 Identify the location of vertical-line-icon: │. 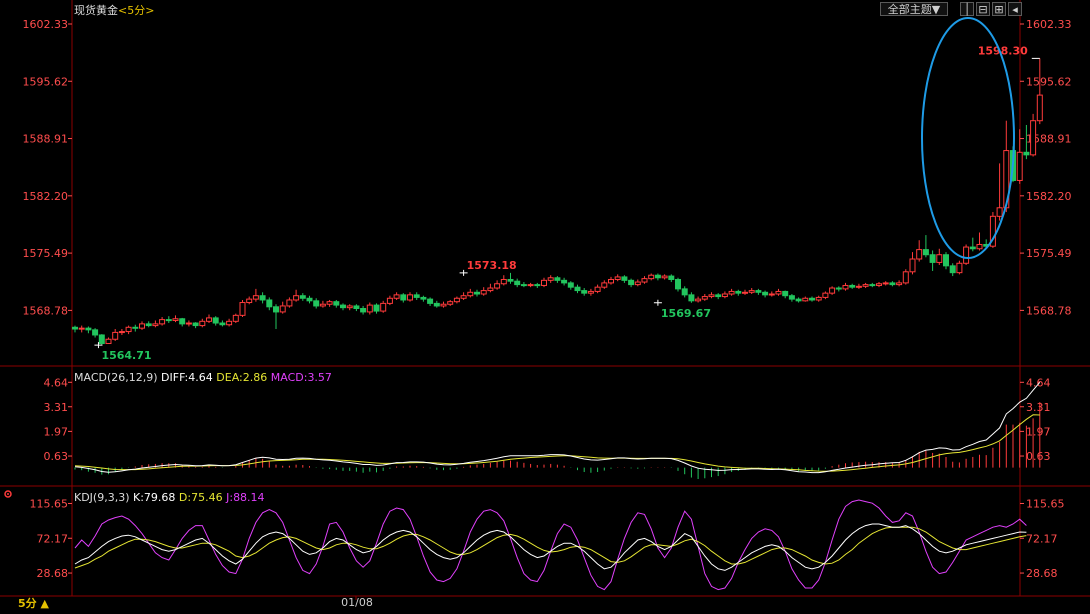
(967, 9).